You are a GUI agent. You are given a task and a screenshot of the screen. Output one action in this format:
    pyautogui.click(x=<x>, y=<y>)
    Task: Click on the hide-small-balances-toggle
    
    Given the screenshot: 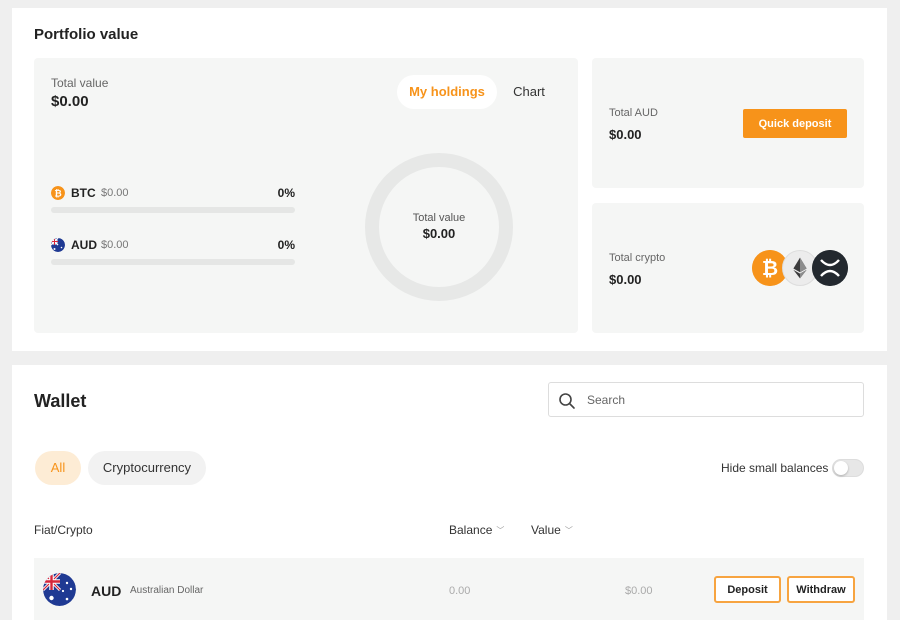 What is the action you would take?
    pyautogui.click(x=848, y=468)
    